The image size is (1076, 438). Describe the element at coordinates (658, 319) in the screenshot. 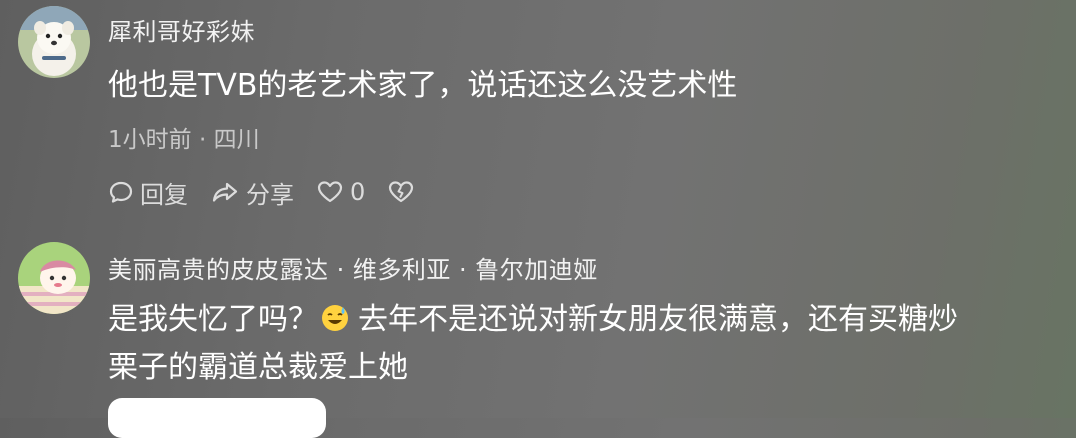

I see `comment-text-segment: 去年不是还说对新女朋友很满意，还有买糖炒` at that location.